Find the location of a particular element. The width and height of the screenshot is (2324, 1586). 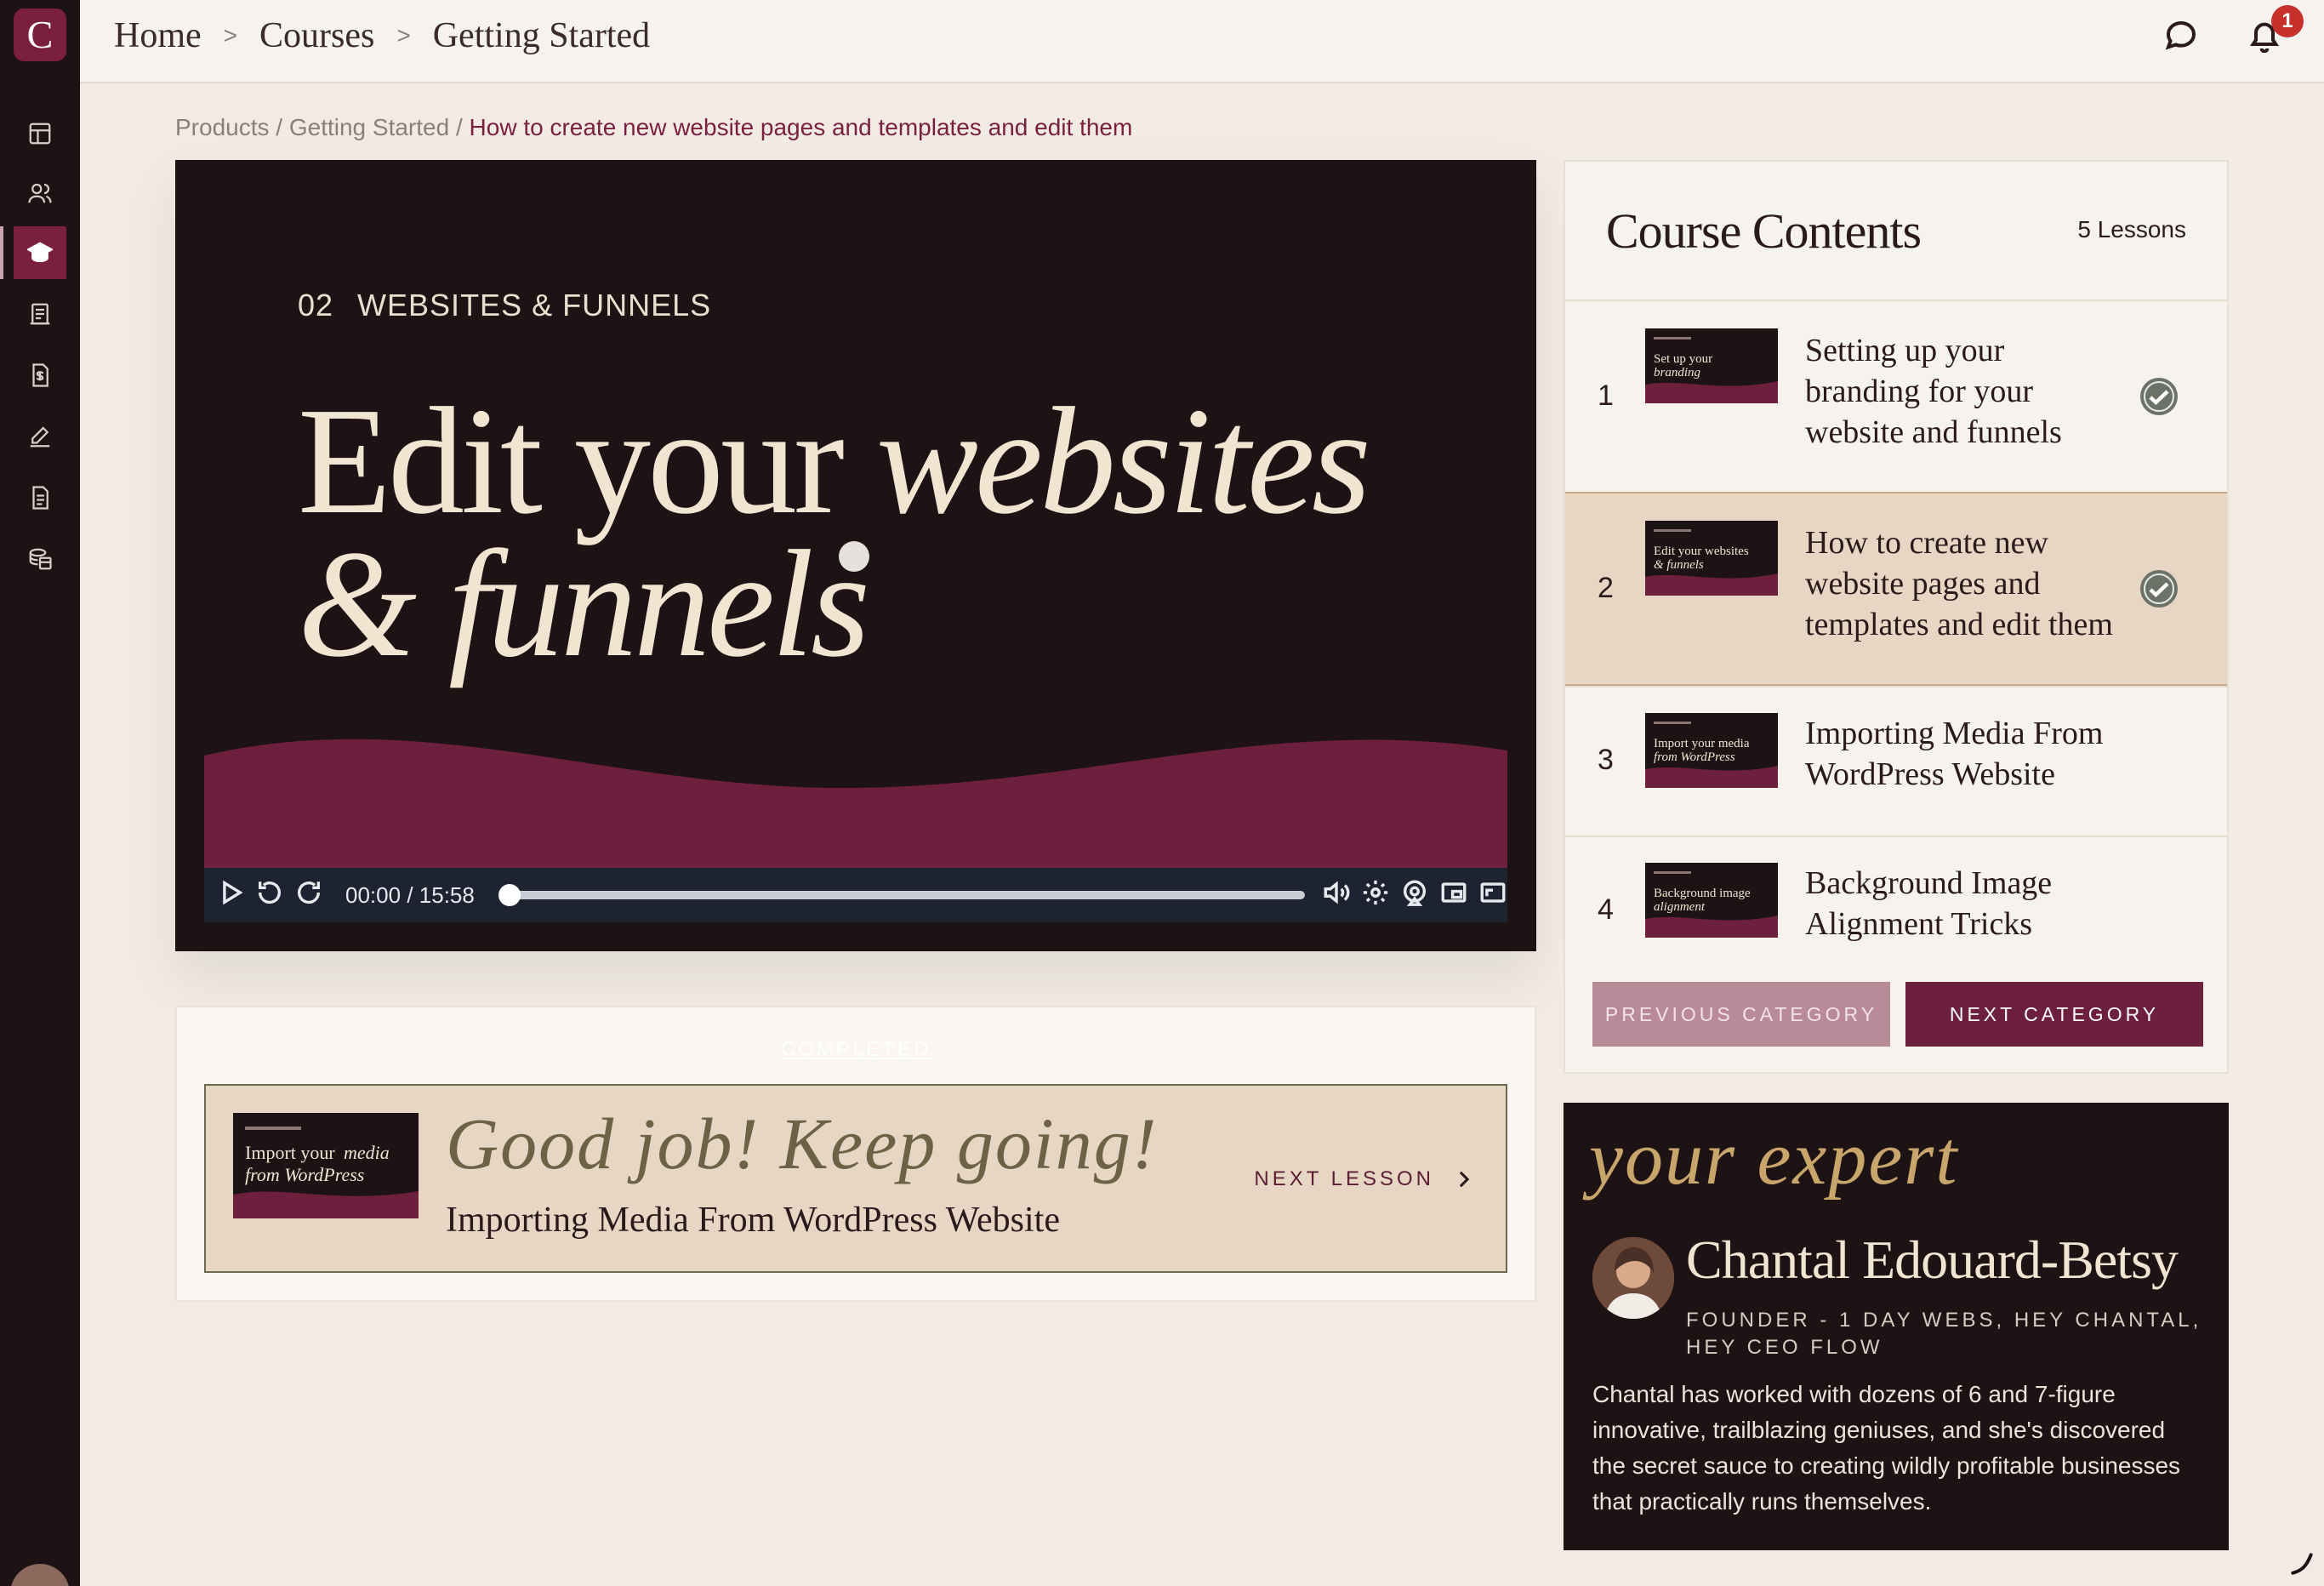

expert-name: Chantal Edouard-Betsy is located at coordinates (1932, 1260).